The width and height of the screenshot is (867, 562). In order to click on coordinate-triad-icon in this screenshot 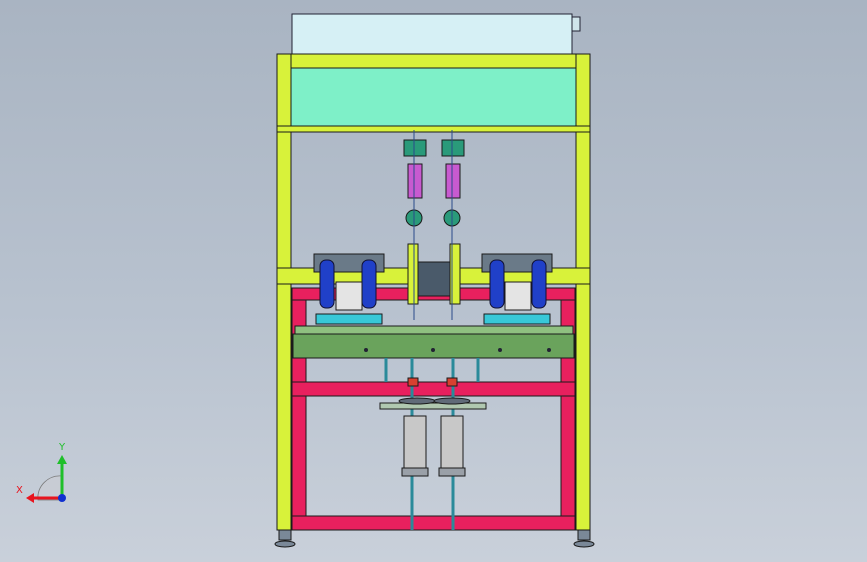, I will do `click(46, 479)`.